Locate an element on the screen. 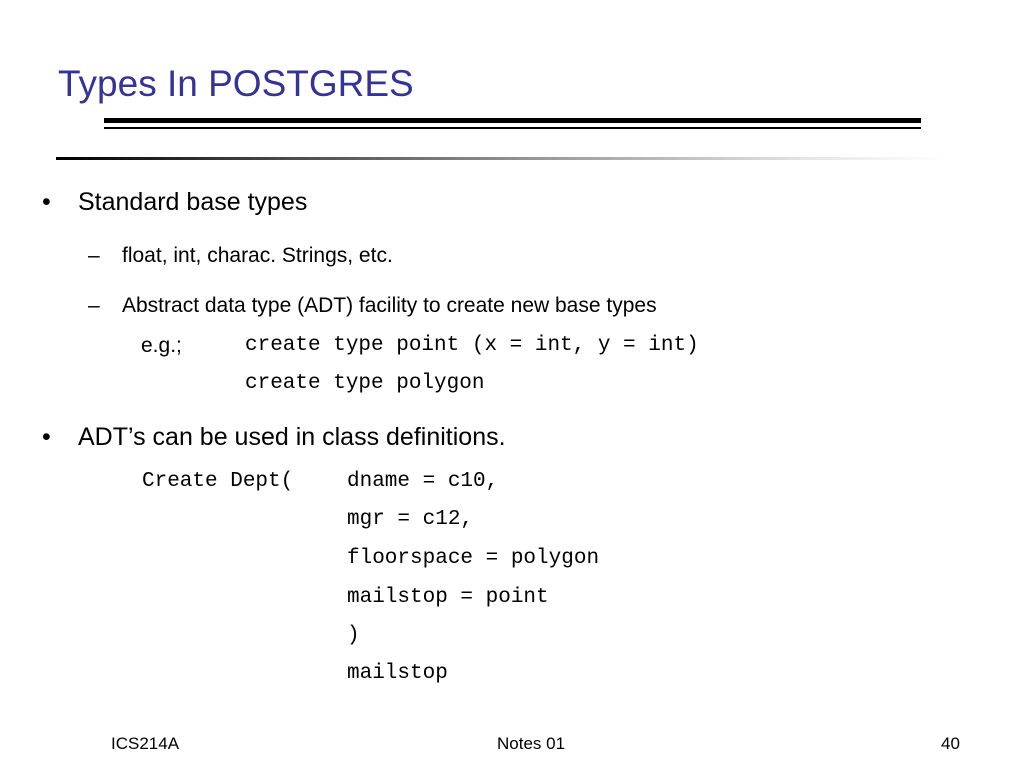 This screenshot has width=1024, height=768. code-line-mgr: mgr = c12, is located at coordinates (410, 519).